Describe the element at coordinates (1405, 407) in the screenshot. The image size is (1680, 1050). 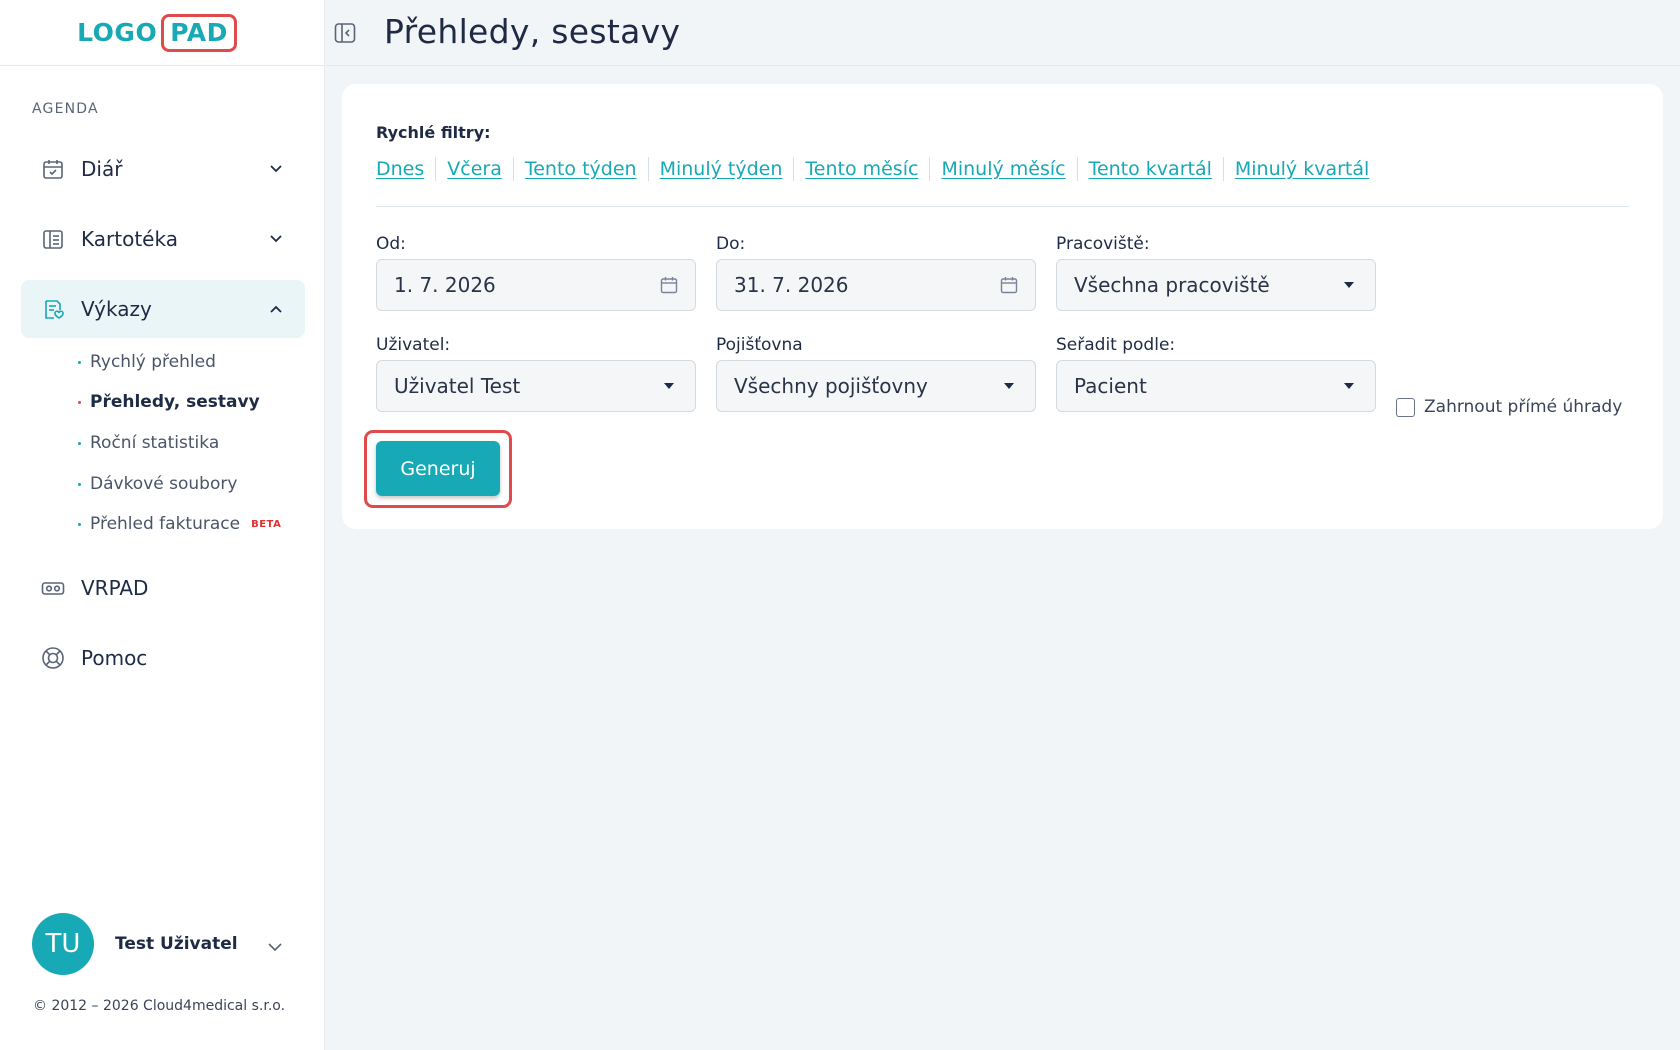
I see `direct-payments-checkbox` at that location.